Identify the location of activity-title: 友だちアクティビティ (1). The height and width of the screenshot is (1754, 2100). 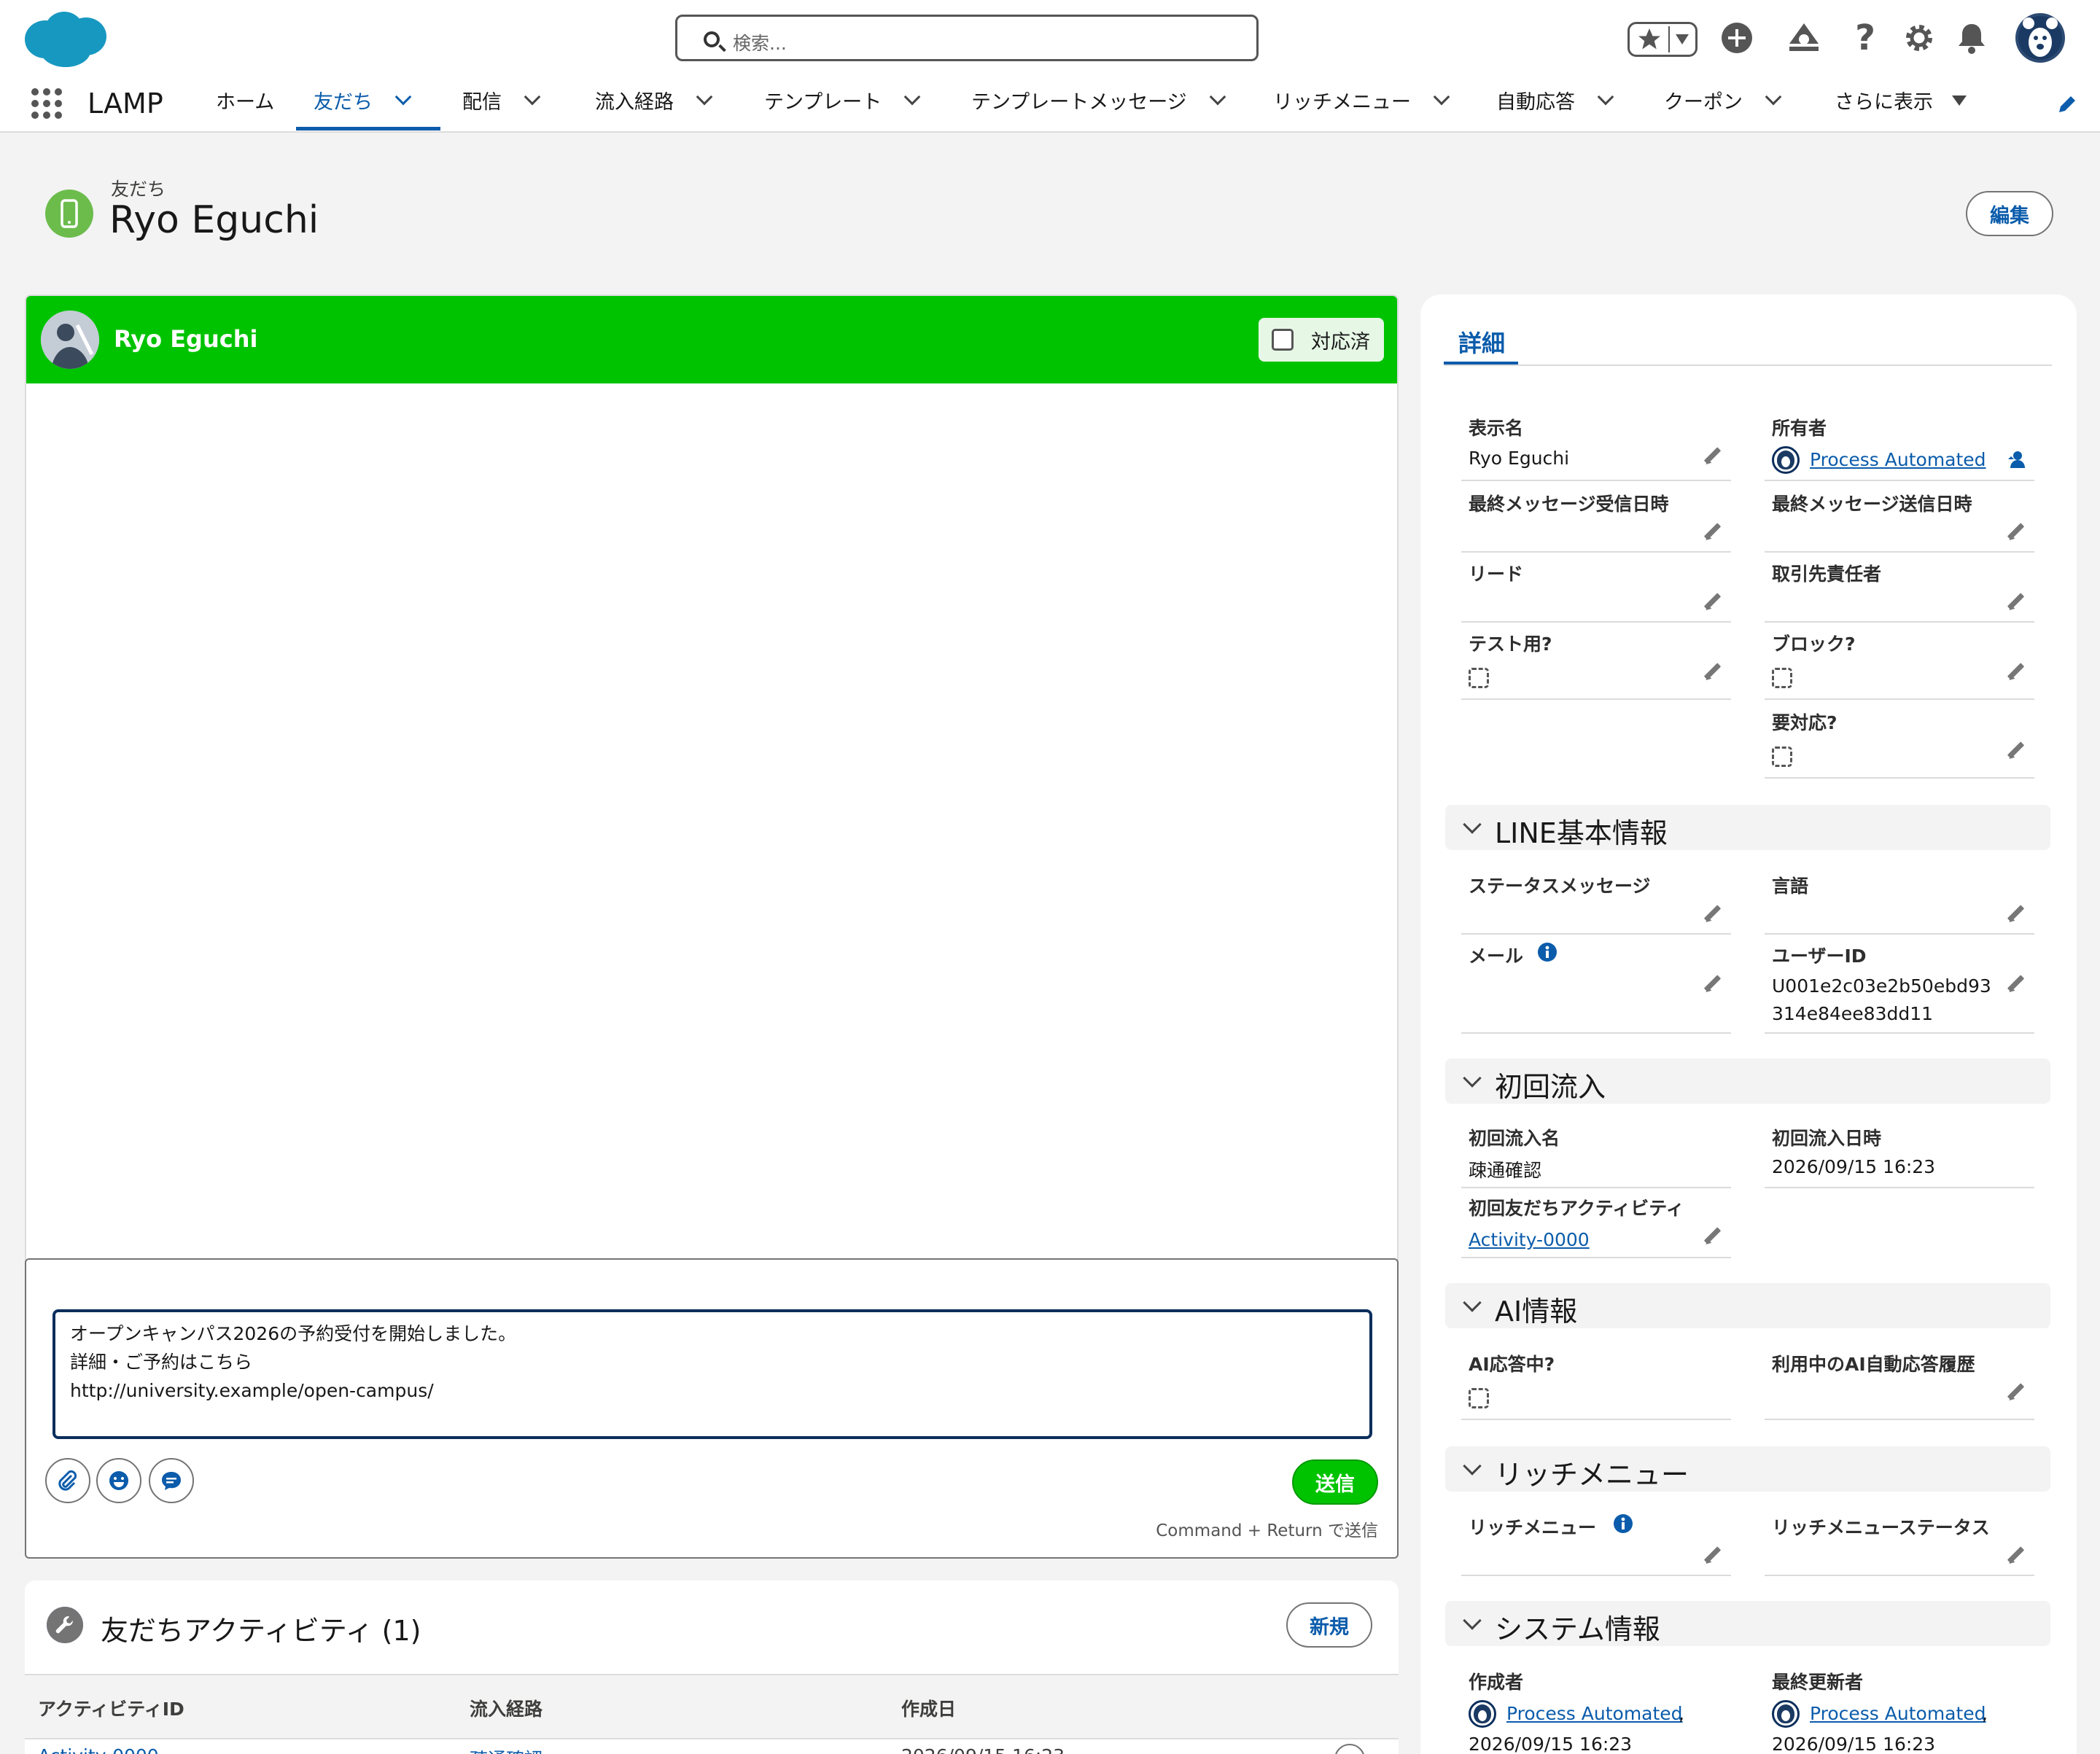
(261, 1628).